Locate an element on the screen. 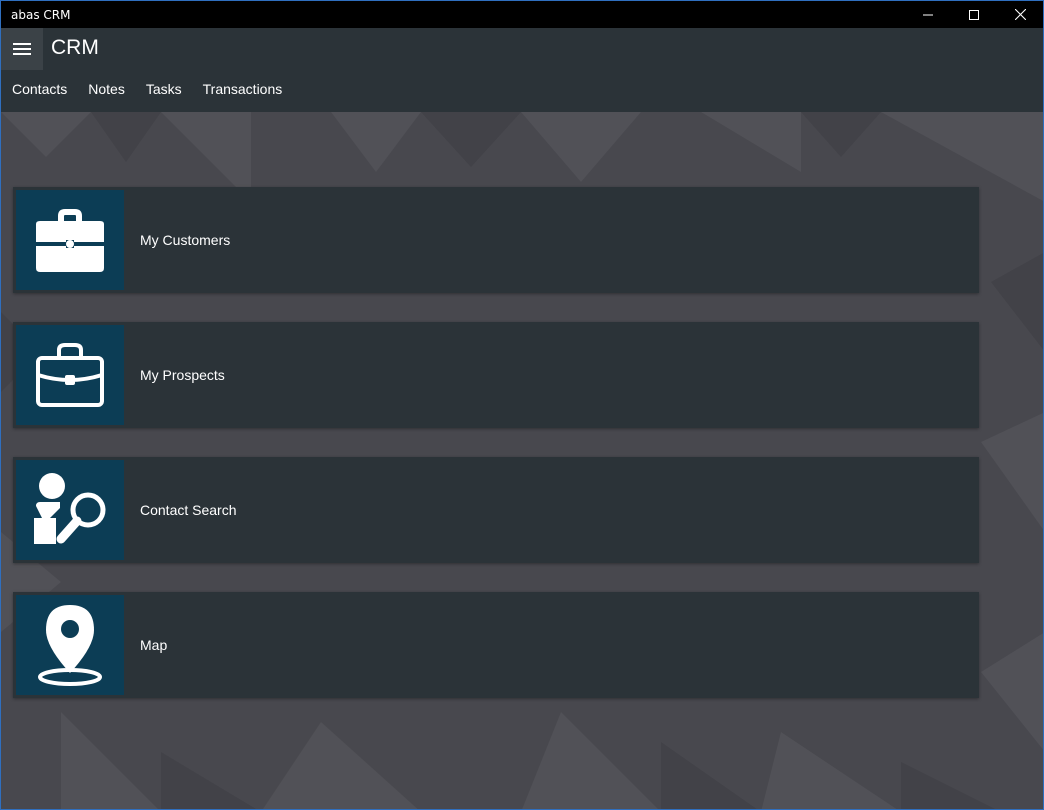  person-search-icon is located at coordinates (70, 508).